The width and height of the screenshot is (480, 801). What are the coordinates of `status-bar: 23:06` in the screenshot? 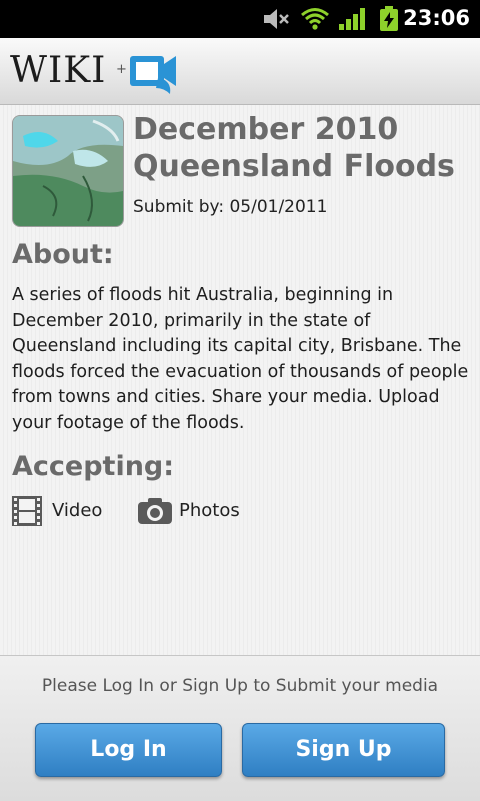 It's located at (240, 19).